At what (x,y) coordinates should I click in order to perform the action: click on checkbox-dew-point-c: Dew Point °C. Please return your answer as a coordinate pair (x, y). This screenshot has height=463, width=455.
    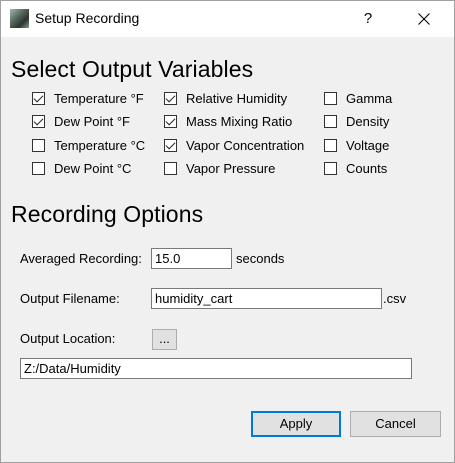
    Looking at the image, I should click on (81, 168).